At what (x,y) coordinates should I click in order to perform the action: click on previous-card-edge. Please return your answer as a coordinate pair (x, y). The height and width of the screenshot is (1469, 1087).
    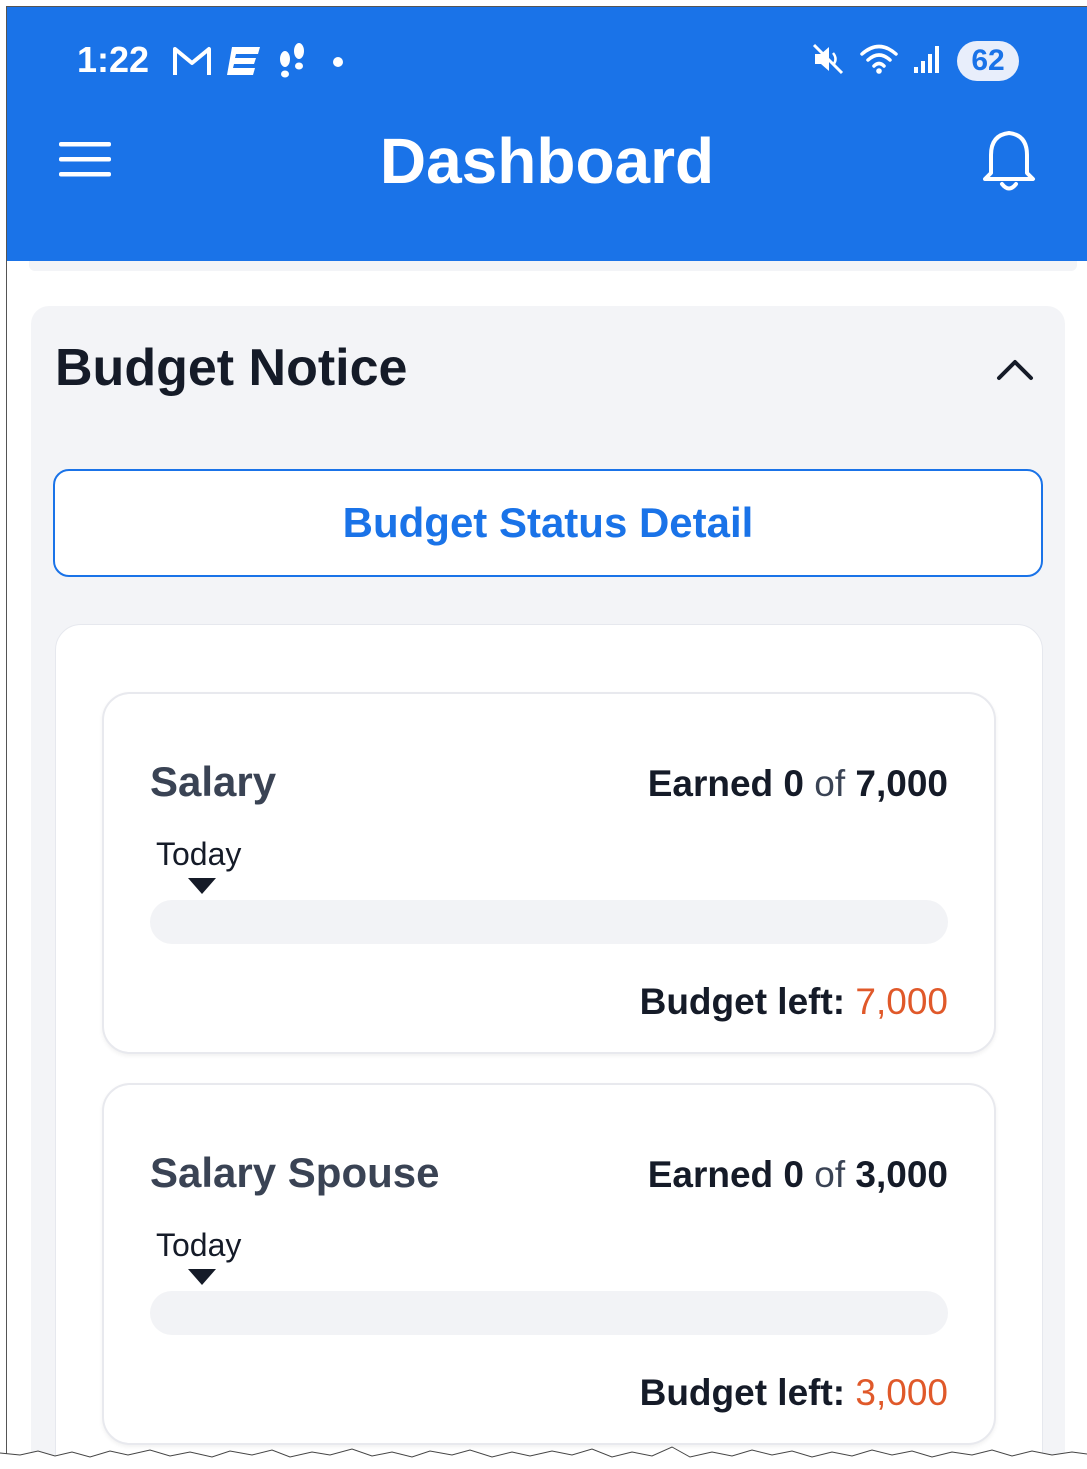
    Looking at the image, I should click on (553, 266).